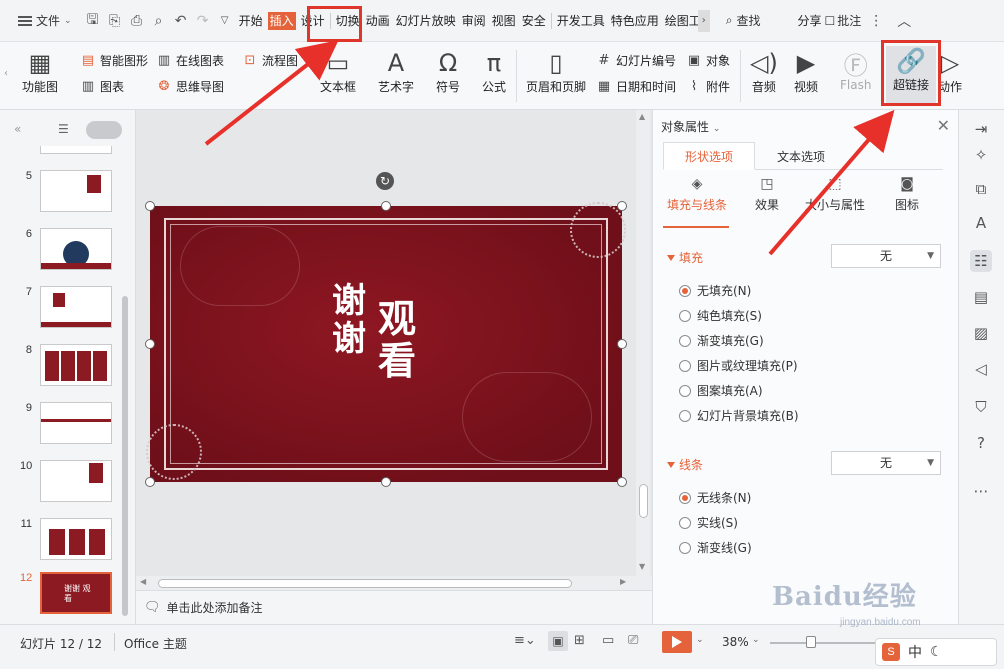  Describe the element at coordinates (981, 333) in the screenshot. I see `image-icon: ▨` at that location.